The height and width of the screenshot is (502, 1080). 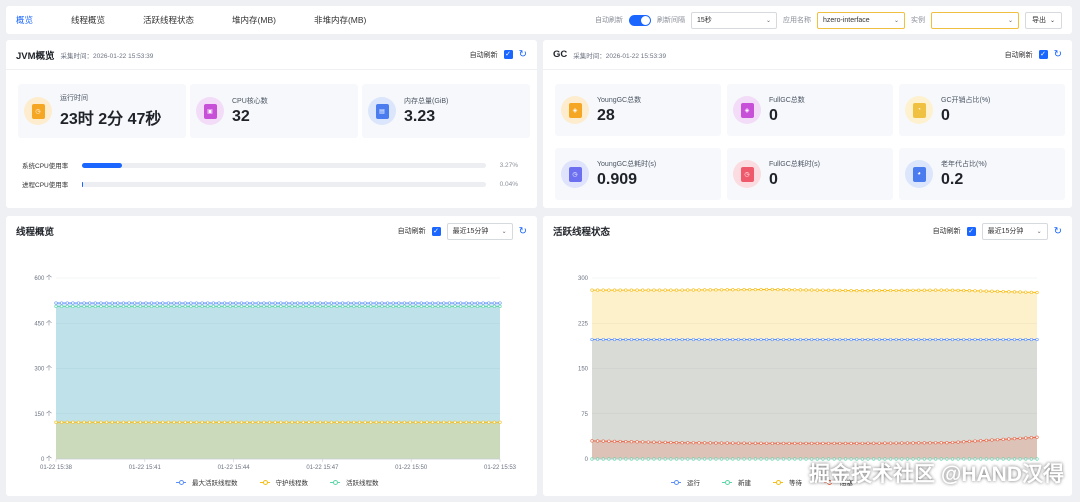 I want to click on metric-label: FullGC总耗时(s), so click(x=794, y=164).